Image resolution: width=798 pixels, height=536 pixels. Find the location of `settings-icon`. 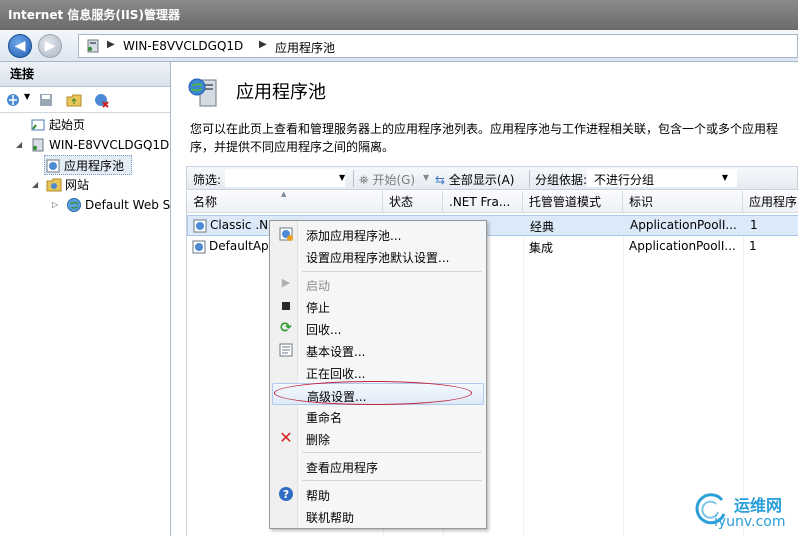

settings-icon is located at coordinates (286, 350).